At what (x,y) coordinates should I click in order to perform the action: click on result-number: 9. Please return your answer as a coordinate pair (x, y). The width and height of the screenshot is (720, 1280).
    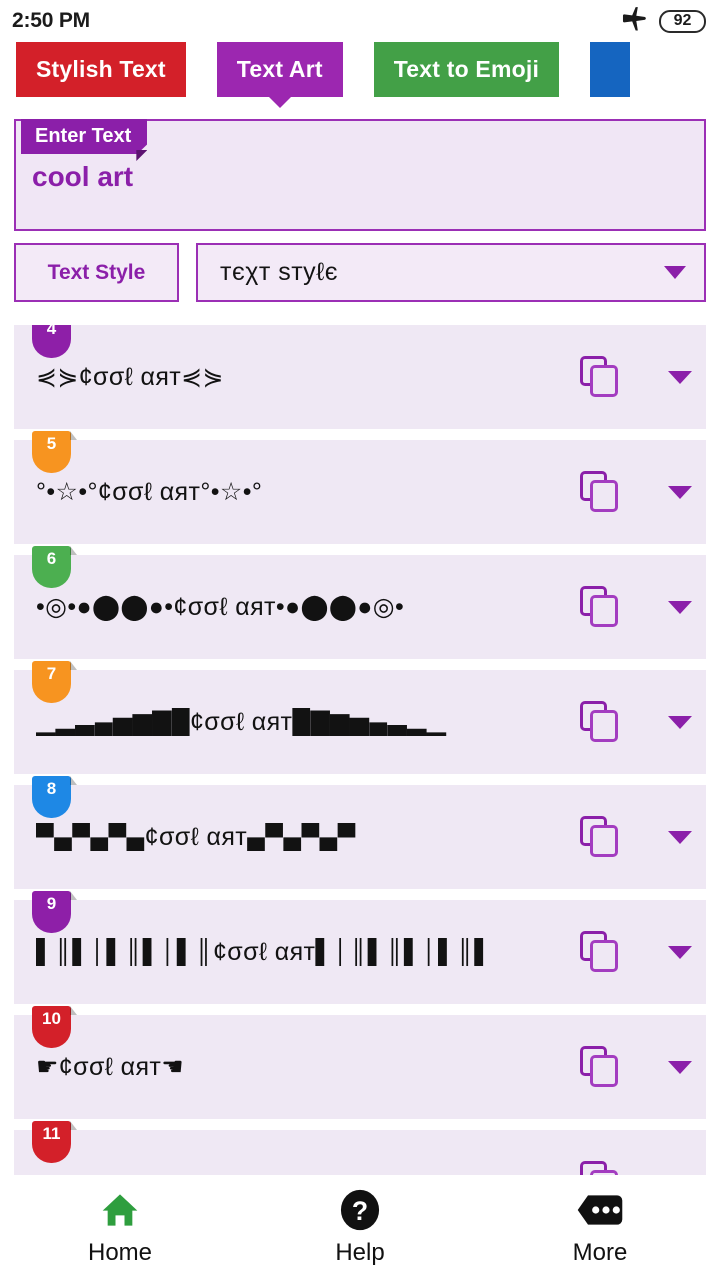
    Looking at the image, I should click on (51, 903).